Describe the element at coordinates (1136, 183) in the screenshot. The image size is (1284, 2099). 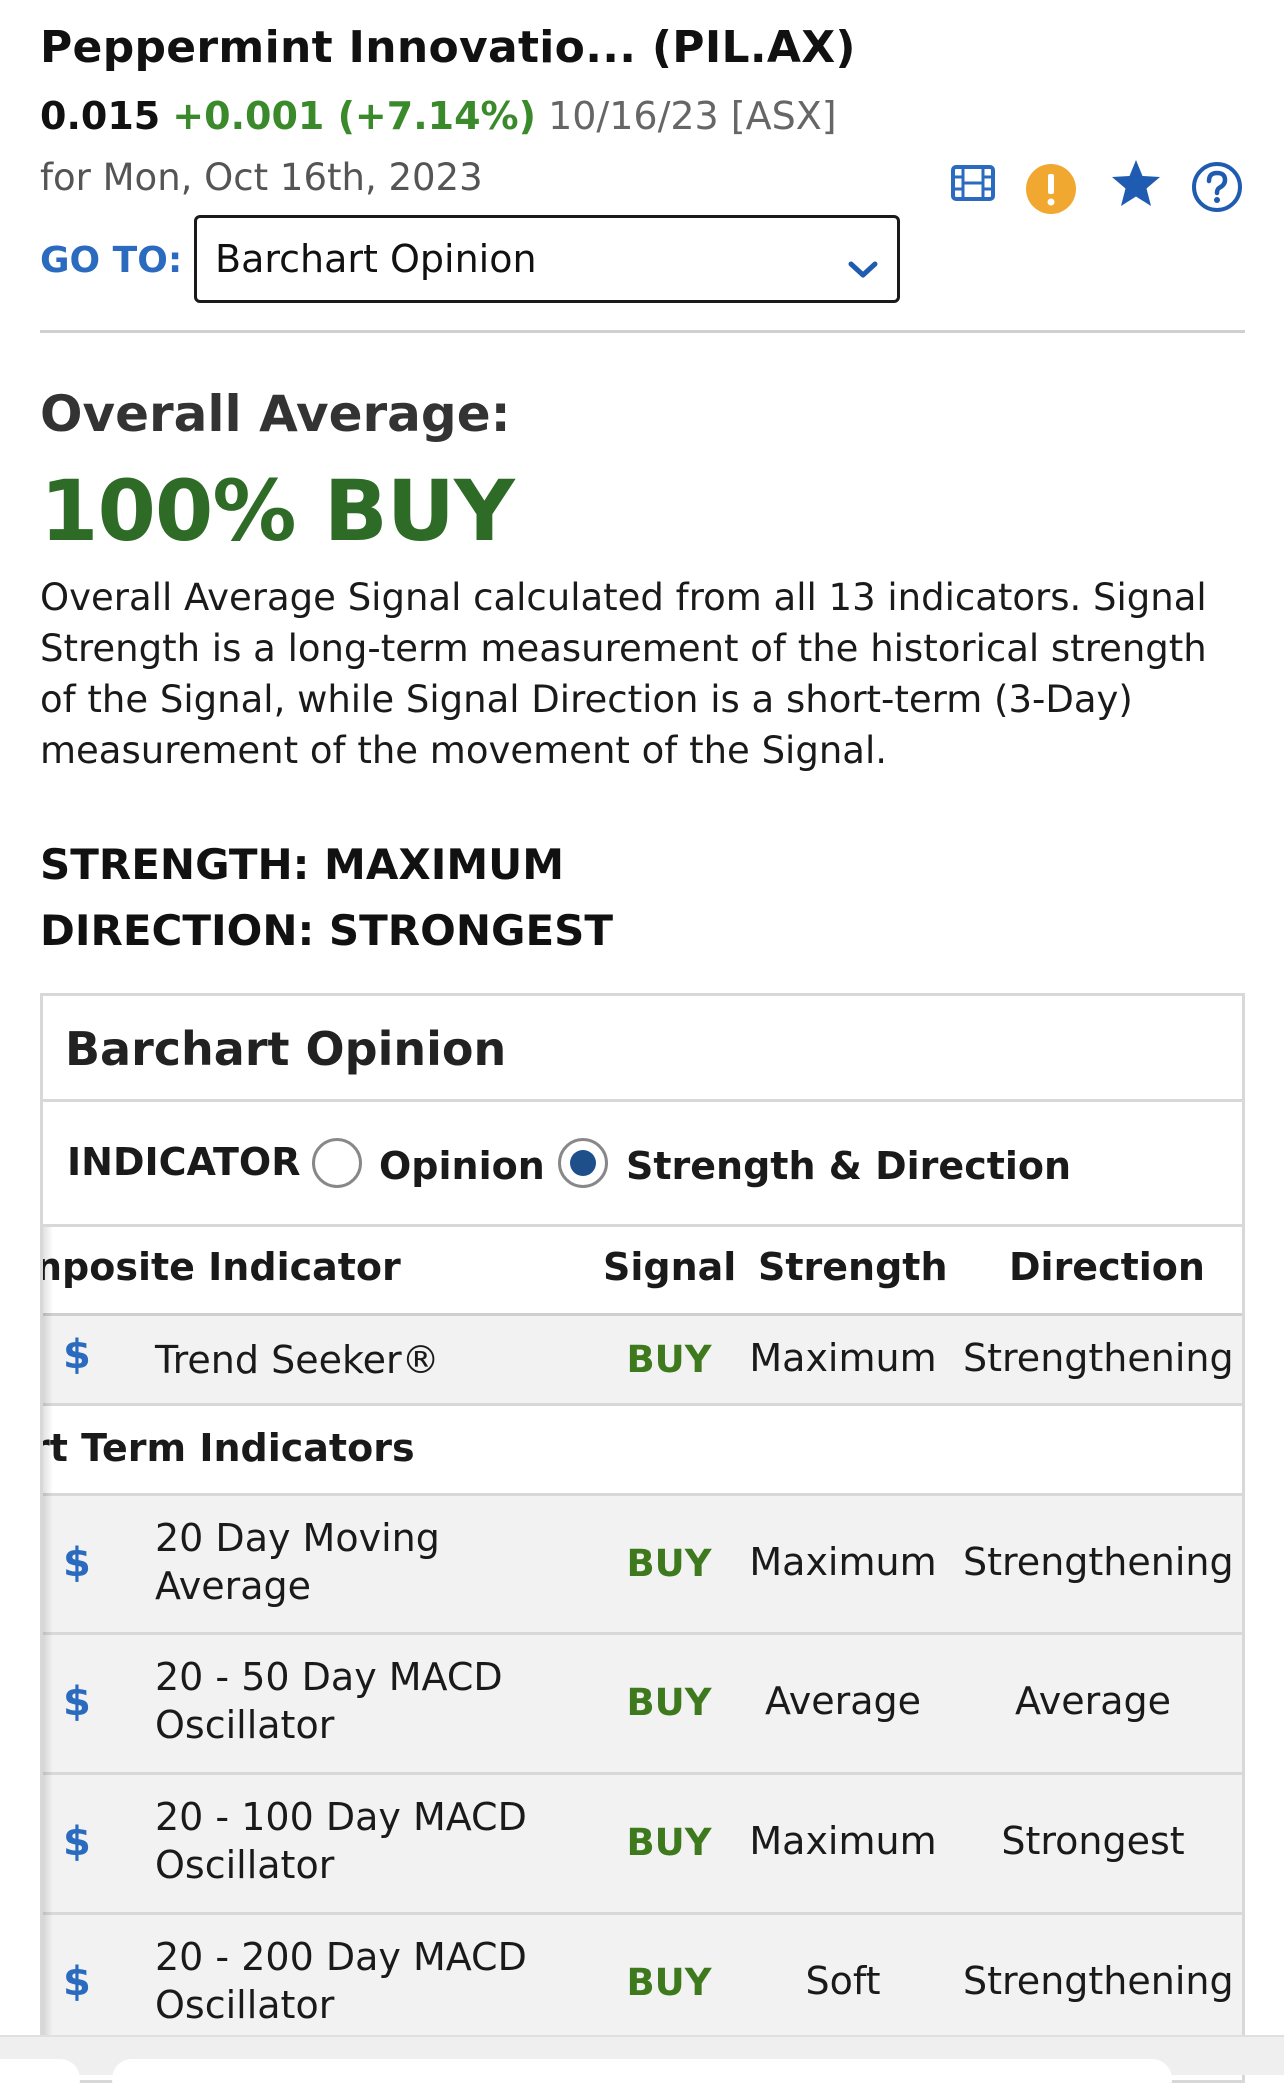
I see `star-icon` at that location.